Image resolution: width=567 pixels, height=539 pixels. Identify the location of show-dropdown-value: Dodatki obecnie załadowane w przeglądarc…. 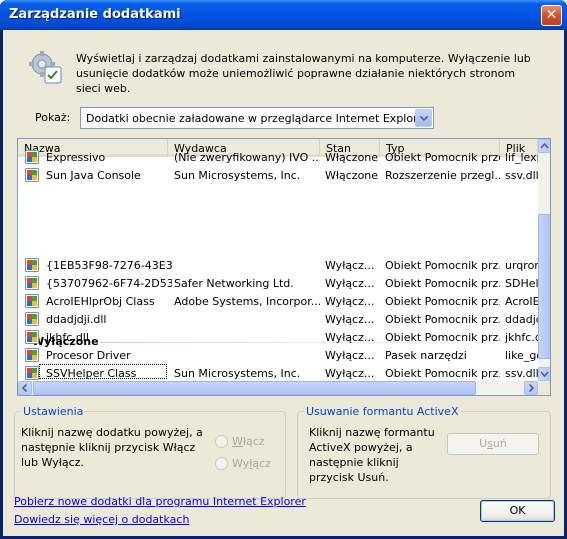
(257, 118).